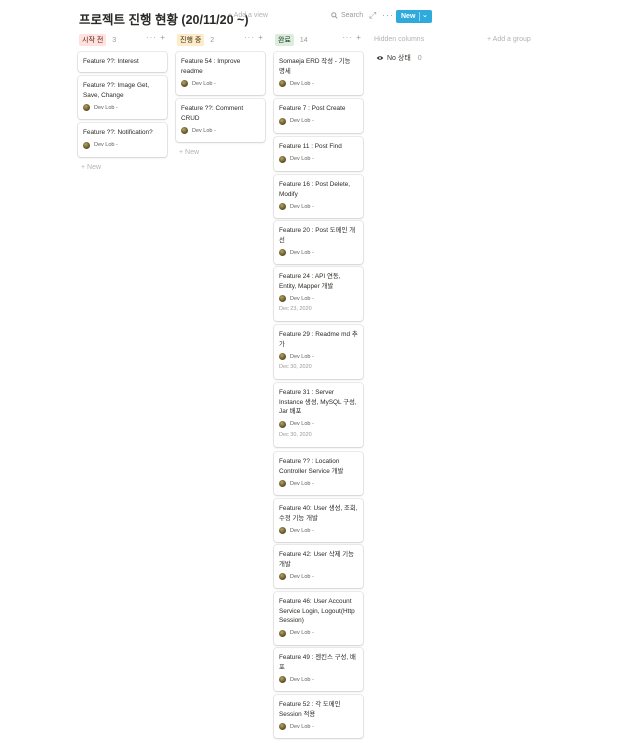  I want to click on card-title: Feature 54 : Improve readme, so click(211, 66).